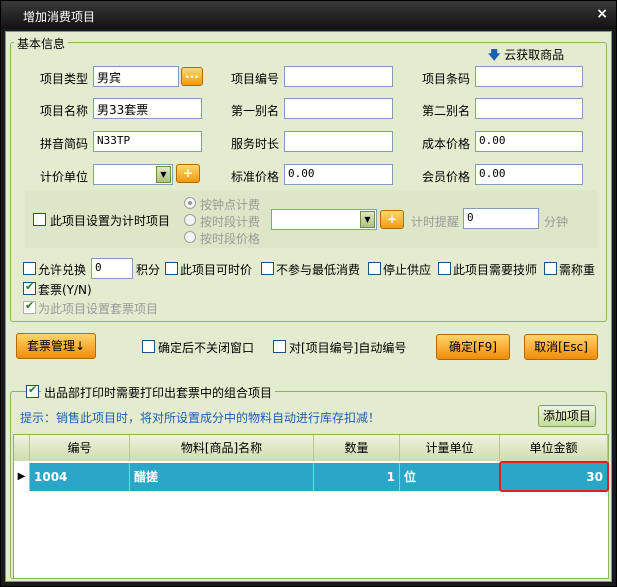 The width and height of the screenshot is (617, 587). I want to click on row-pointer-icon: ▶, so click(22, 477).